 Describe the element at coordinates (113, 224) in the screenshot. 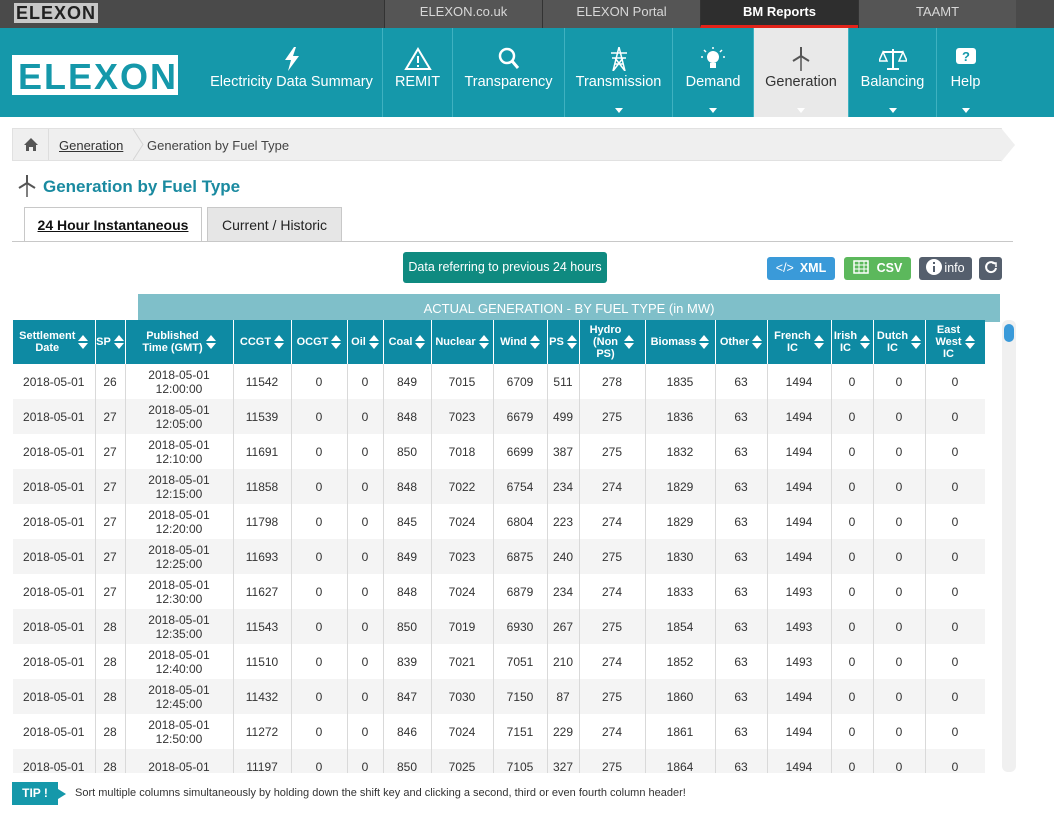

I see `tab-24-hour-instantaneous: 24 Hour Instantaneous` at that location.